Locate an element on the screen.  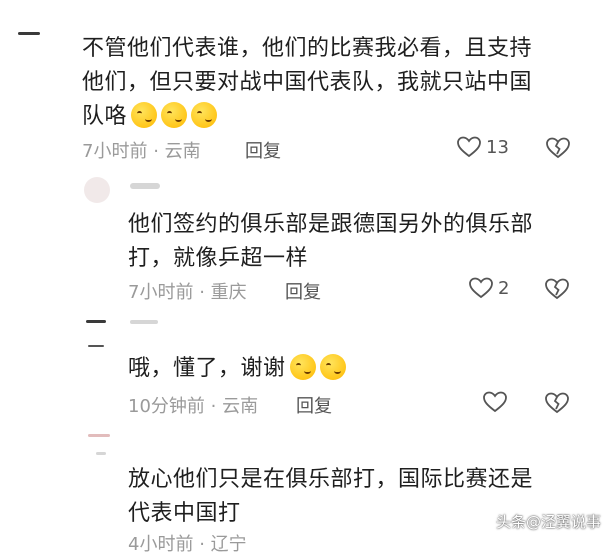
like-count: 2 is located at coordinates (504, 288).